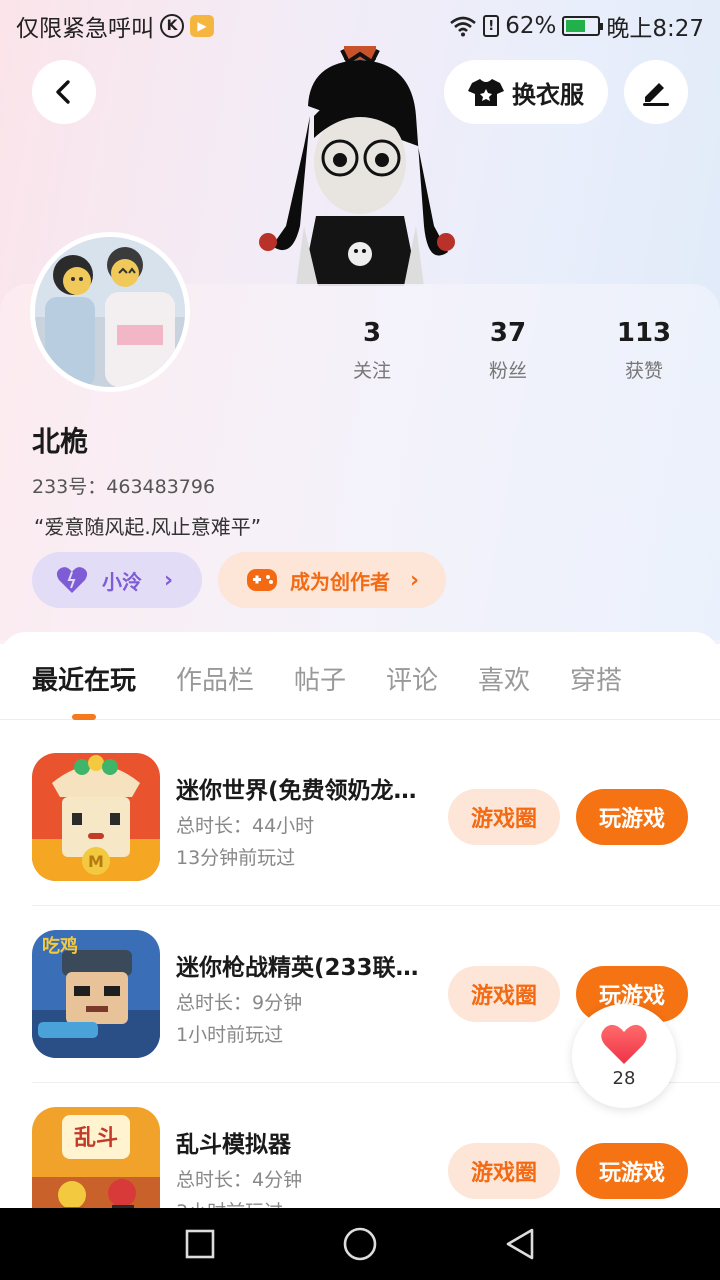  I want to click on game-icon-brawl-simulator: 乱斗, so click(96, 1157).